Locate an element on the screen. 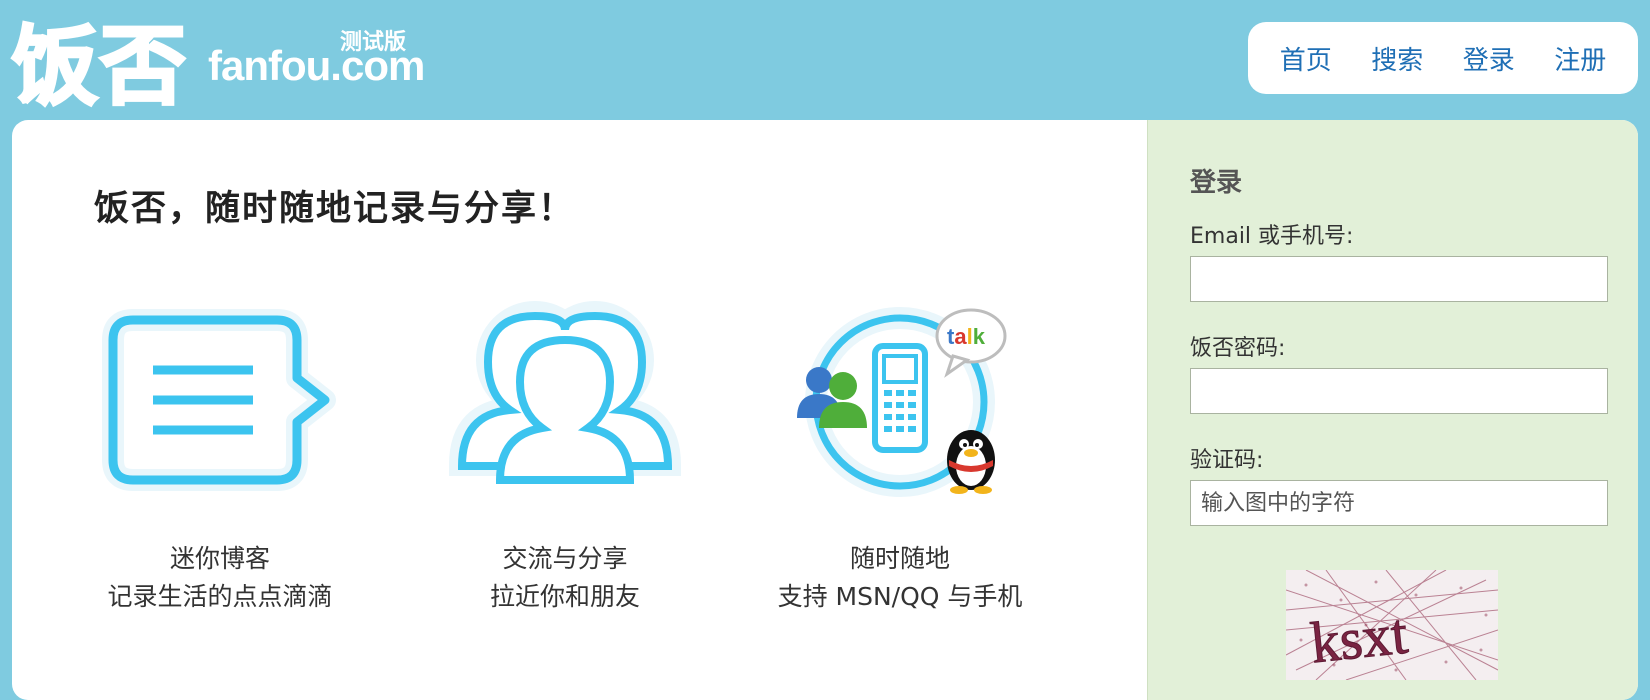 The height and width of the screenshot is (700, 1650). feature-subtitle: 记录生活的点点滴滴 is located at coordinates (220, 596).